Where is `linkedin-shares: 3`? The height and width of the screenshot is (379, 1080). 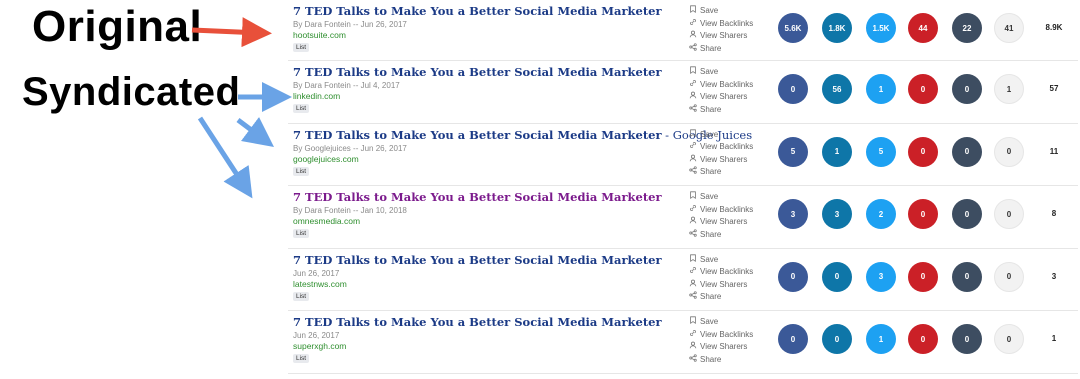
linkedin-shares: 3 is located at coordinates (837, 214).